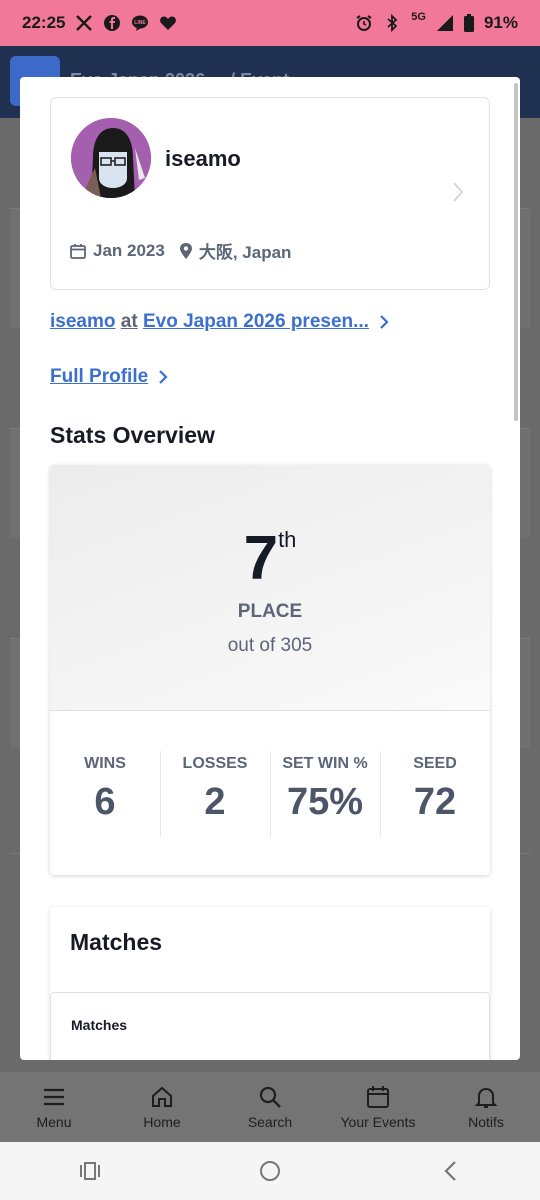  What do you see at coordinates (287, 539) in the screenshot?
I see `placement-suffix: th` at bounding box center [287, 539].